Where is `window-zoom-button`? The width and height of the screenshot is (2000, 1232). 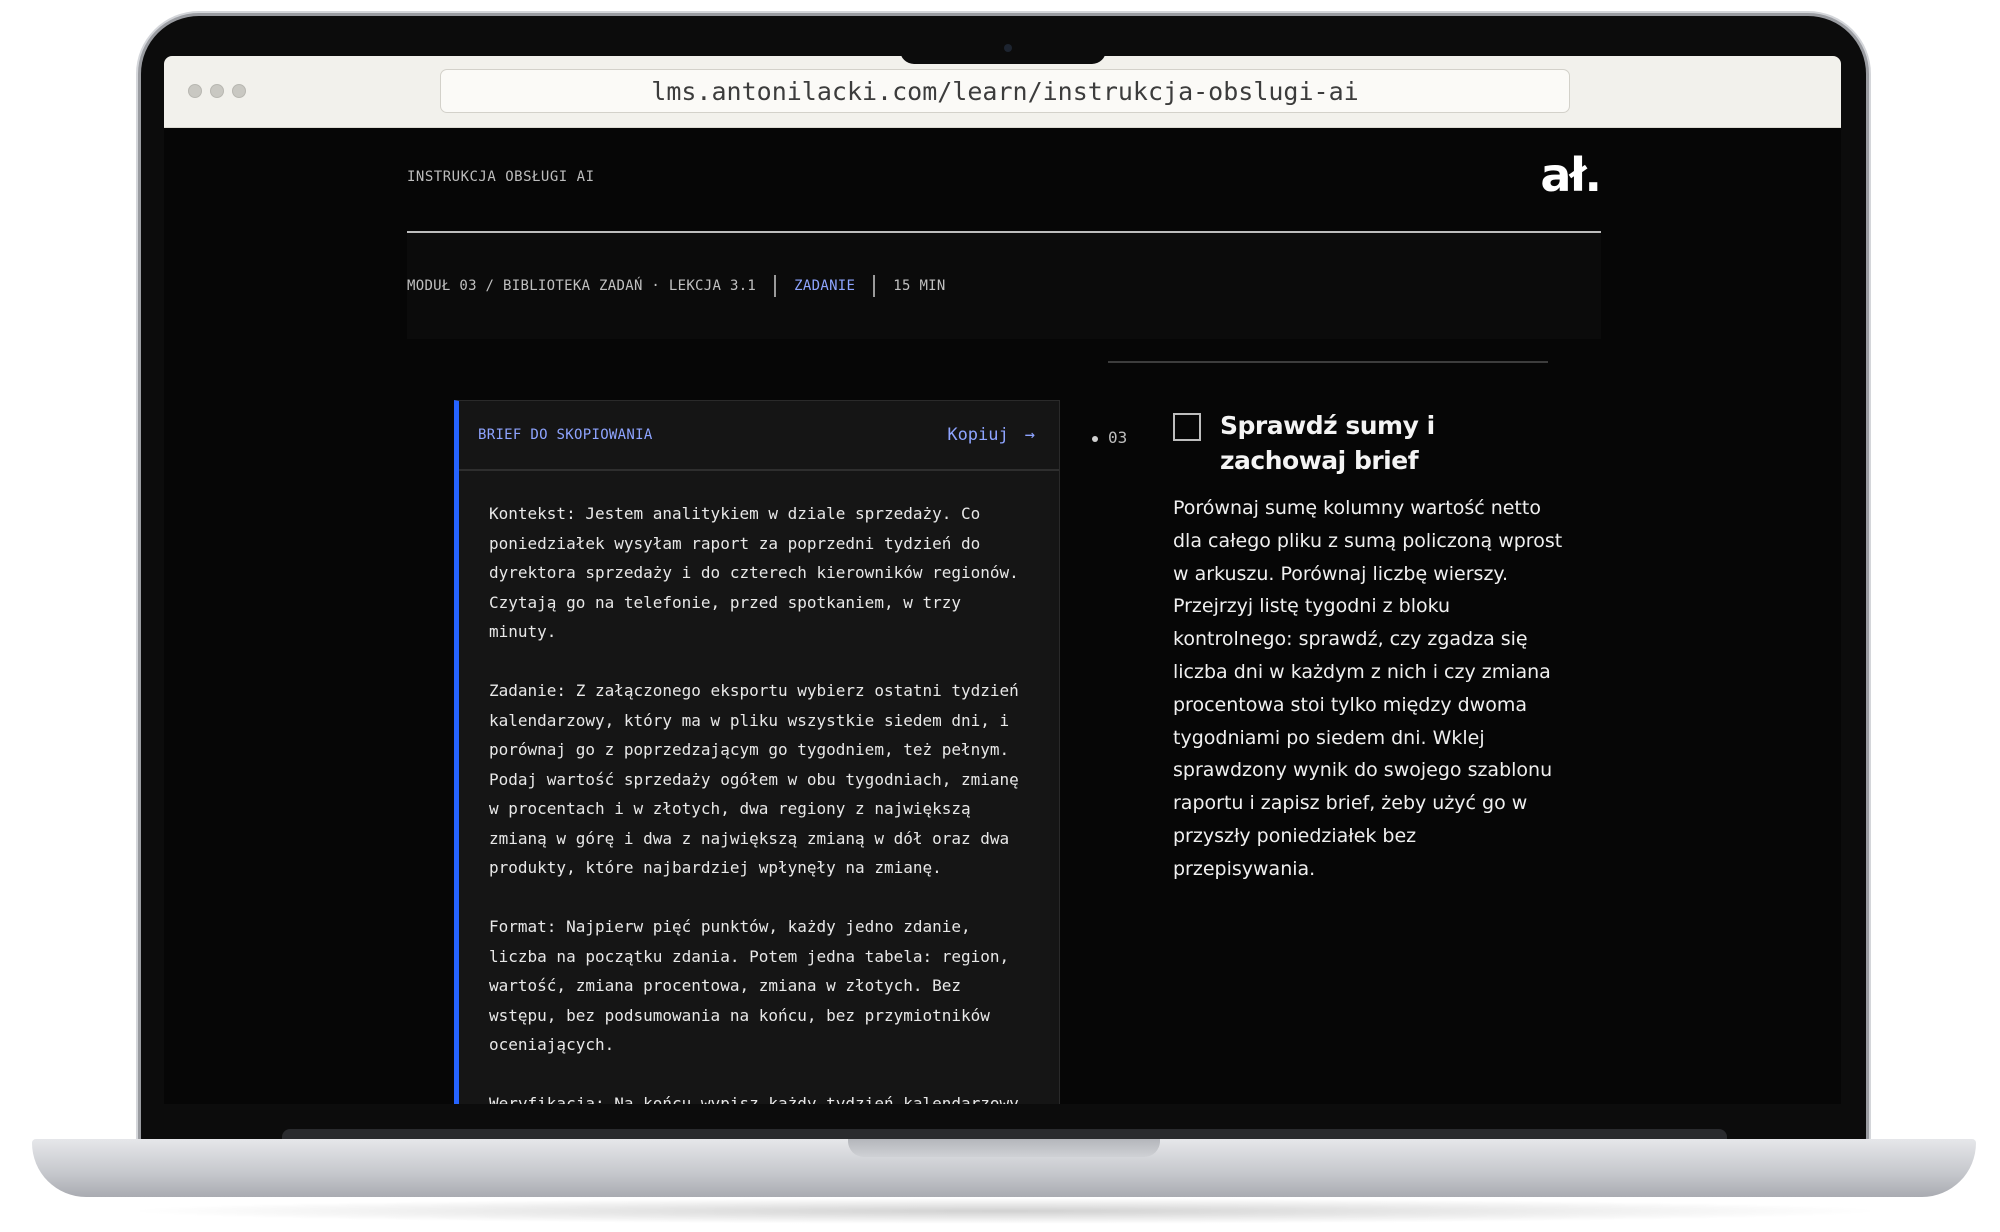
window-zoom-button is located at coordinates (239, 91).